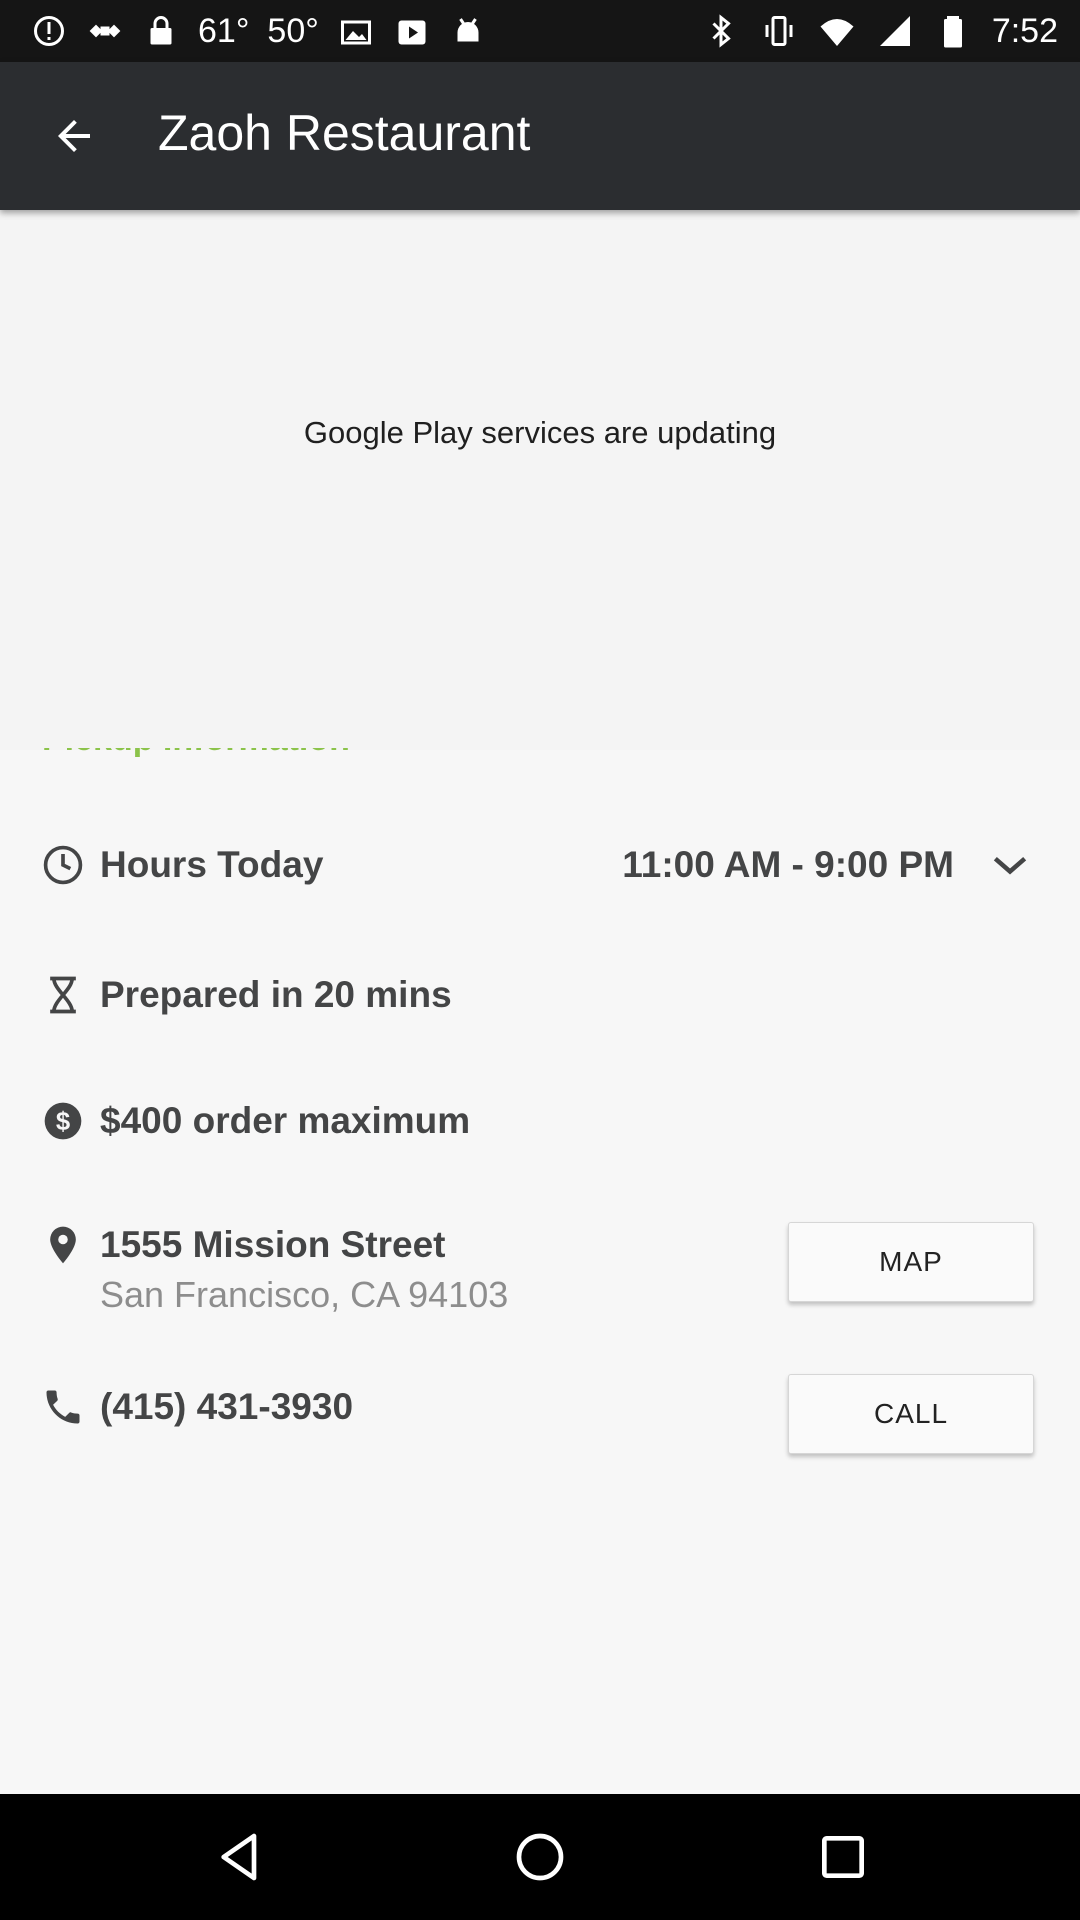 Image resolution: width=1080 pixels, height=1920 pixels. What do you see at coordinates (540, 432) in the screenshot?
I see `play-services-message: Google Play services are updating` at bounding box center [540, 432].